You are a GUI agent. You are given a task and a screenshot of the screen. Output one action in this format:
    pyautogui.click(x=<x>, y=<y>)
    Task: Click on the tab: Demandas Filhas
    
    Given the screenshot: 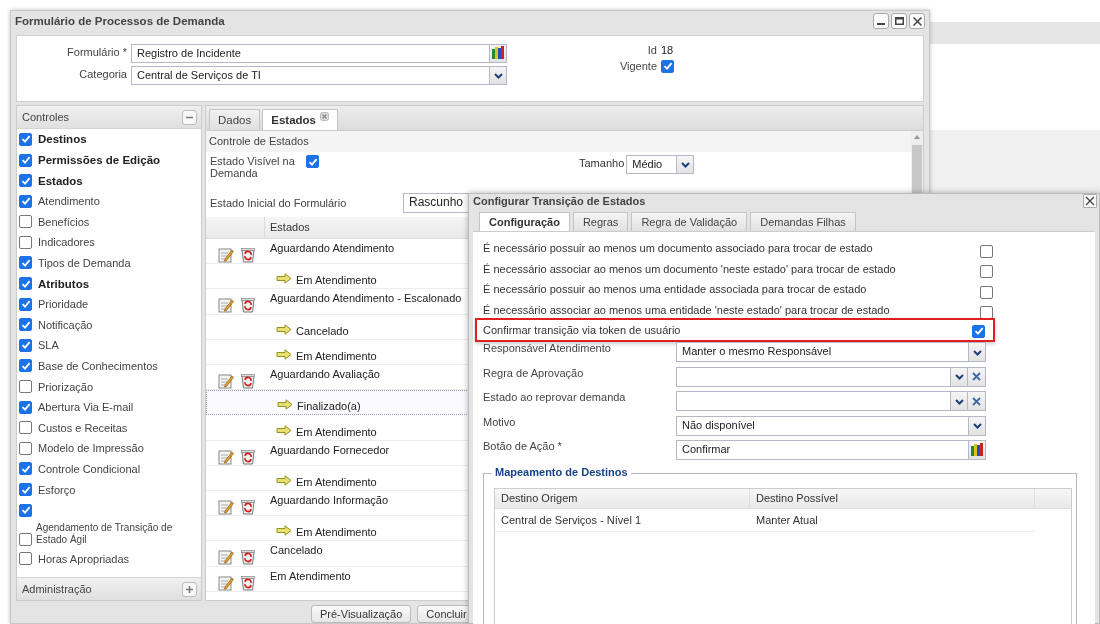 What is the action you would take?
    pyautogui.click(x=803, y=221)
    